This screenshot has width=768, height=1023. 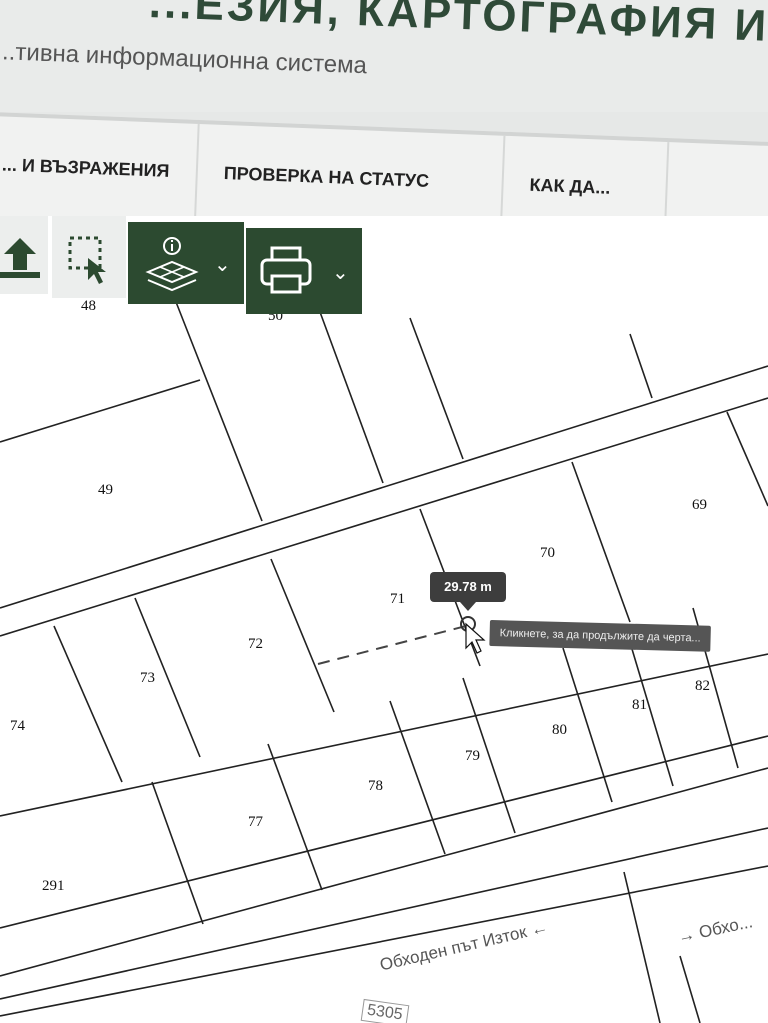 What do you see at coordinates (375, 786) in the screenshot?
I see `parcel-label: 78` at bounding box center [375, 786].